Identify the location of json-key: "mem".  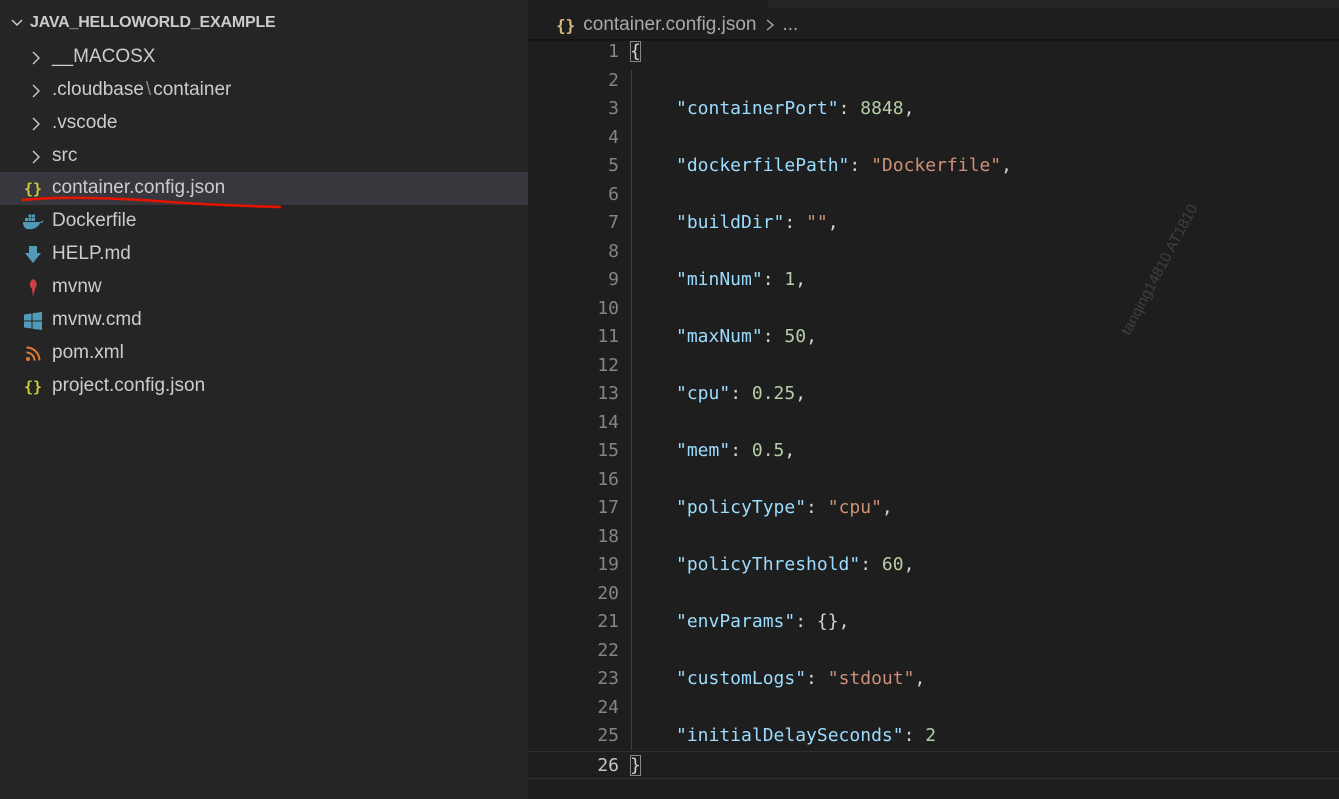
(703, 450).